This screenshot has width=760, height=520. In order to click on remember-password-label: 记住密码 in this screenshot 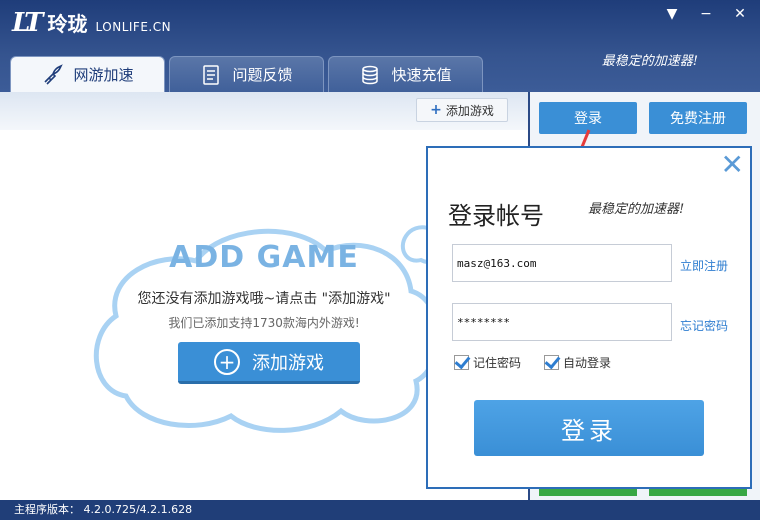, I will do `click(497, 363)`.